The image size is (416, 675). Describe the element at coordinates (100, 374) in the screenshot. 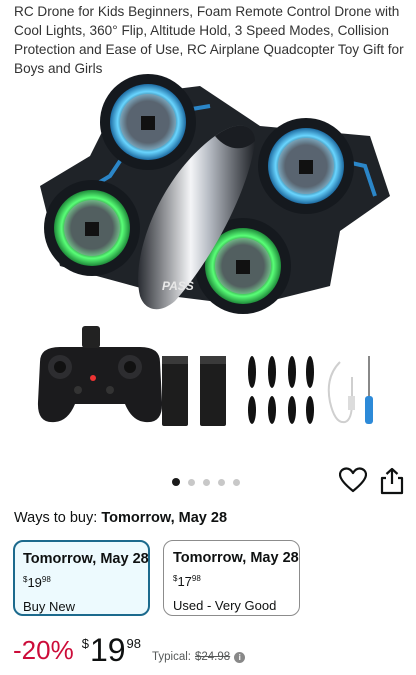

I see `remote-controller` at that location.